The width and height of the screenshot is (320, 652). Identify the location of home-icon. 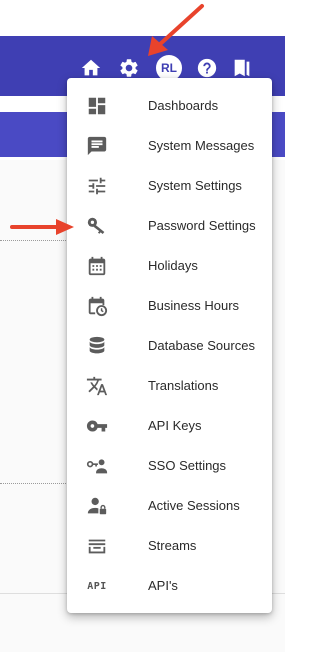
(91, 68).